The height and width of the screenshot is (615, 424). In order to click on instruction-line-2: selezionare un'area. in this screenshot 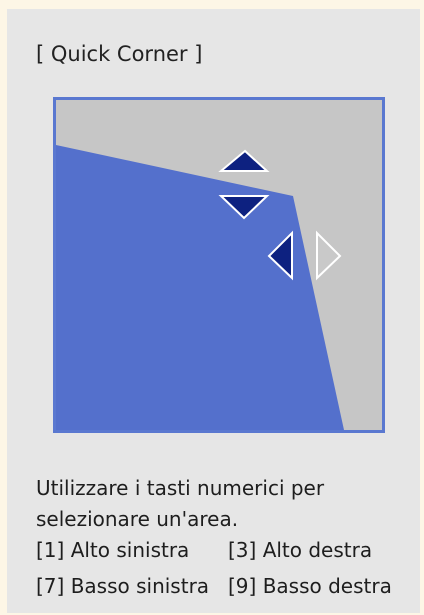, I will do `click(137, 519)`.